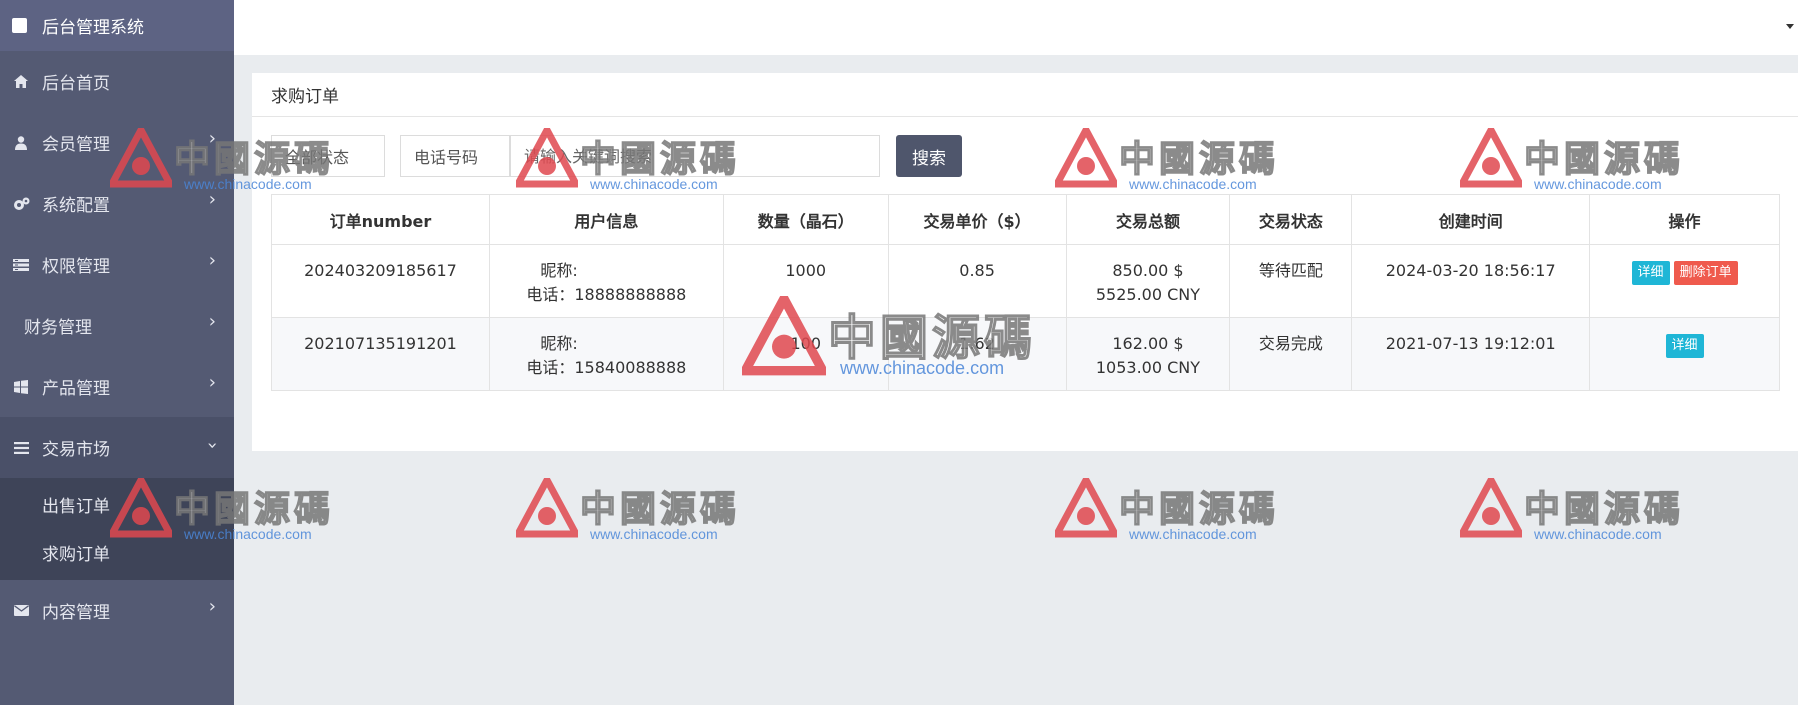 The image size is (1798, 705). I want to click on brand-square-icon, so click(19, 25).